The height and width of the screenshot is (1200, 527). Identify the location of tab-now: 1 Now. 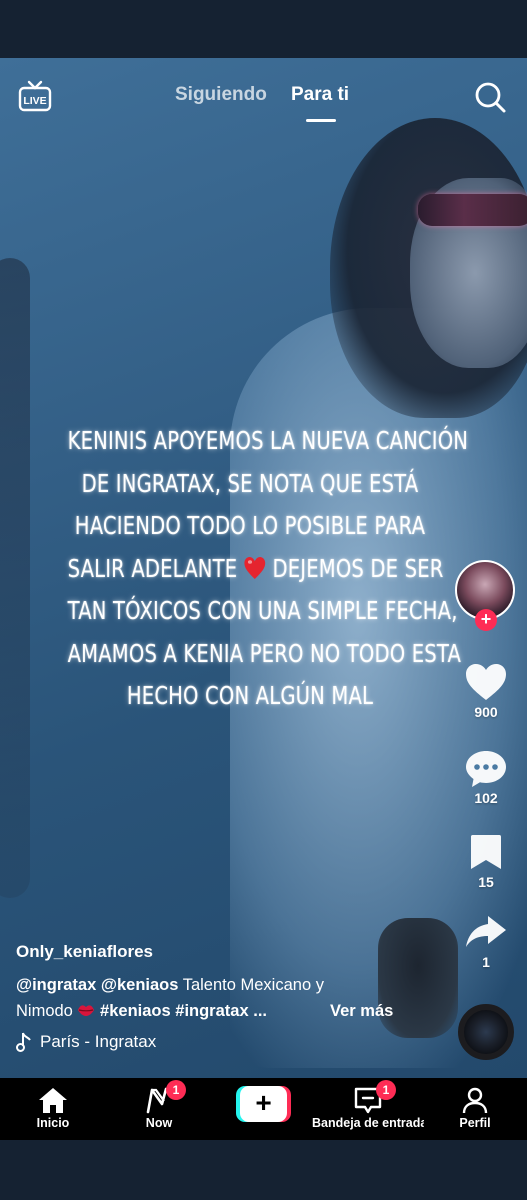
(159, 1109).